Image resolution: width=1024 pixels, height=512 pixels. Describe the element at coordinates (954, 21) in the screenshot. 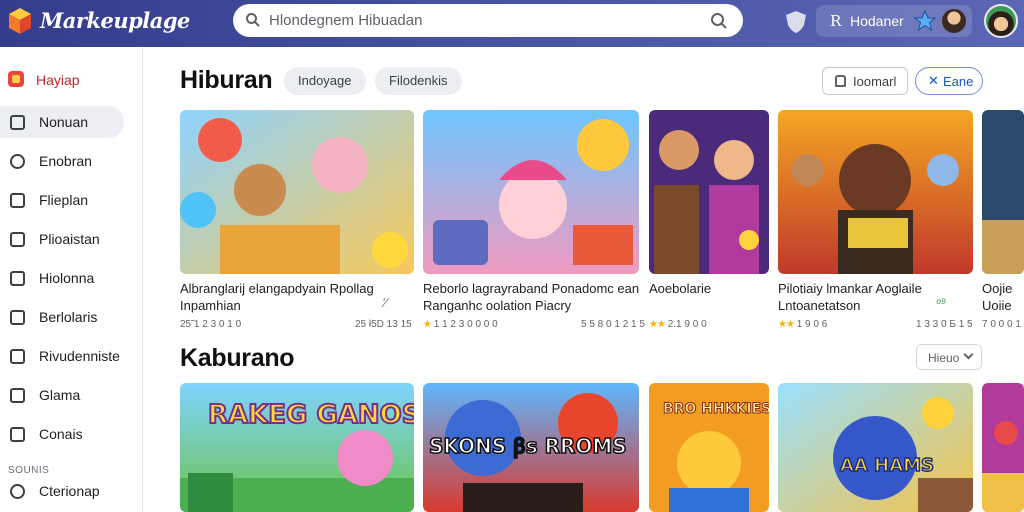

I see `avatar-small` at that location.